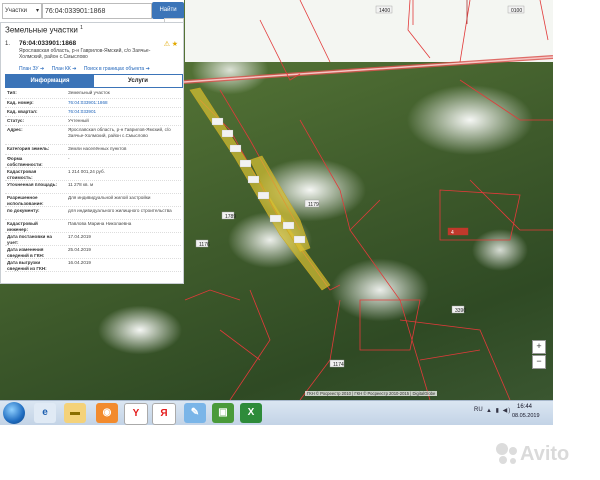 Image resolution: width=600 pixels, height=480 pixels. I want to click on avito-watermark: Avito, so click(544, 456).